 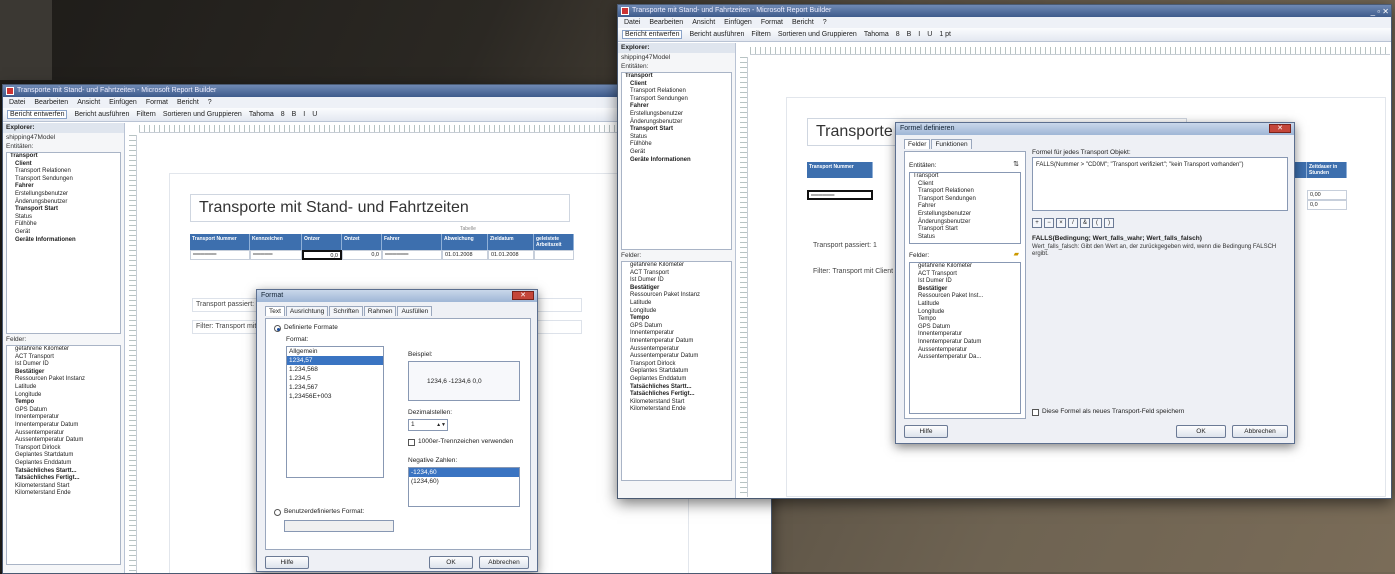 I want to click on menu-item: Ansicht, so click(x=88, y=102).